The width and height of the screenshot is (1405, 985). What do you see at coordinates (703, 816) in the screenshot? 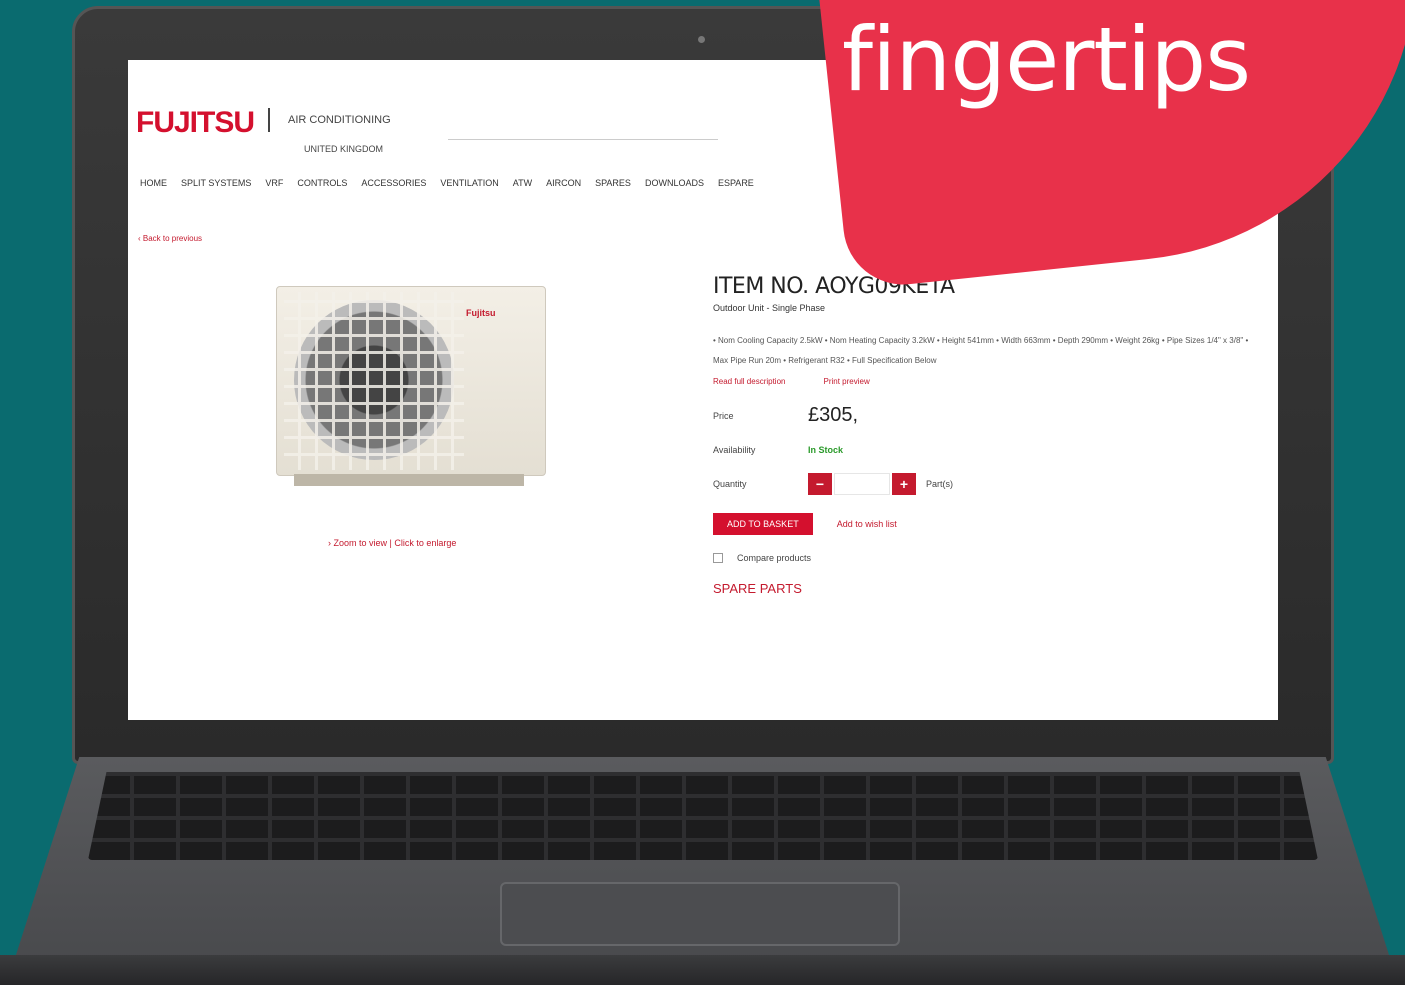
I see `keyboard` at bounding box center [703, 816].